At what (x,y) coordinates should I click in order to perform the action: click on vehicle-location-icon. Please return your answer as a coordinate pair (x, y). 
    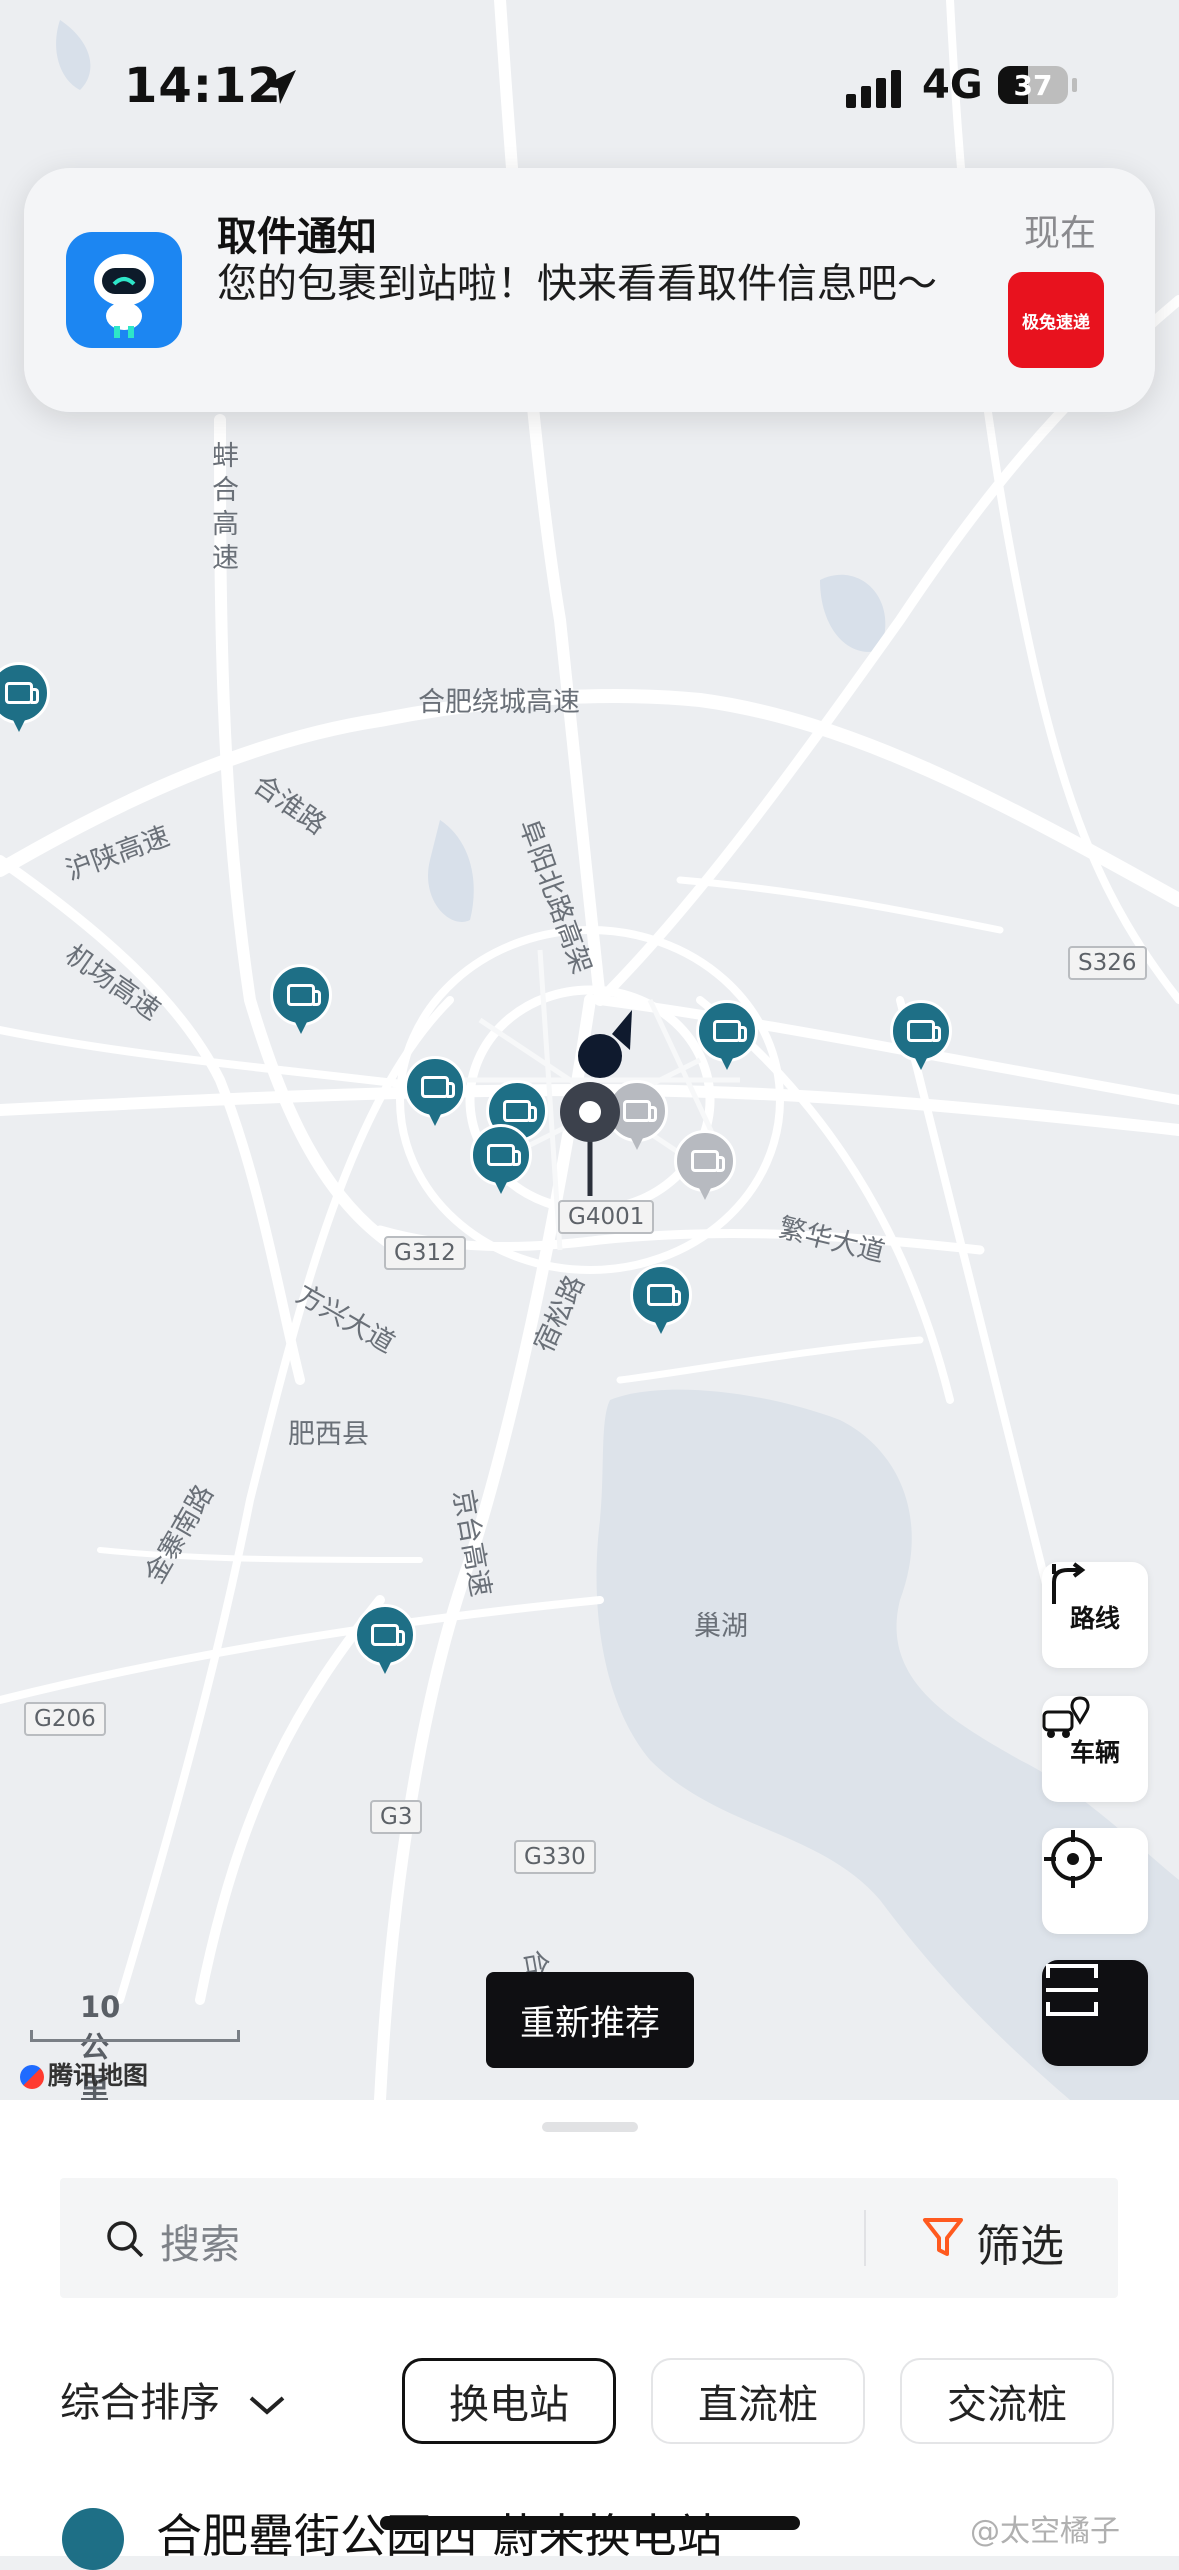
    Looking at the image, I should click on (1066, 1717).